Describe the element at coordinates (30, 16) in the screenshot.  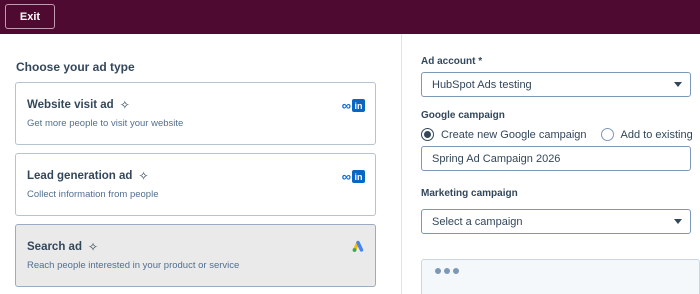
I see `exit-button: Exit` at that location.